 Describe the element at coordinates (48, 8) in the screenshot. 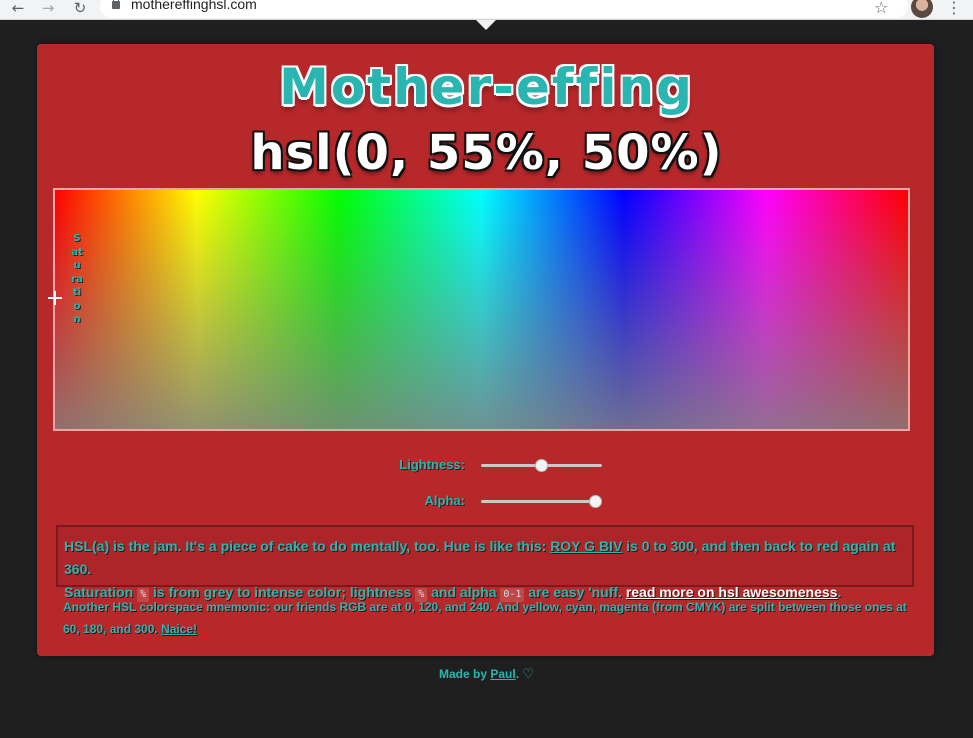

I see `forward-arrow-icon: →` at that location.